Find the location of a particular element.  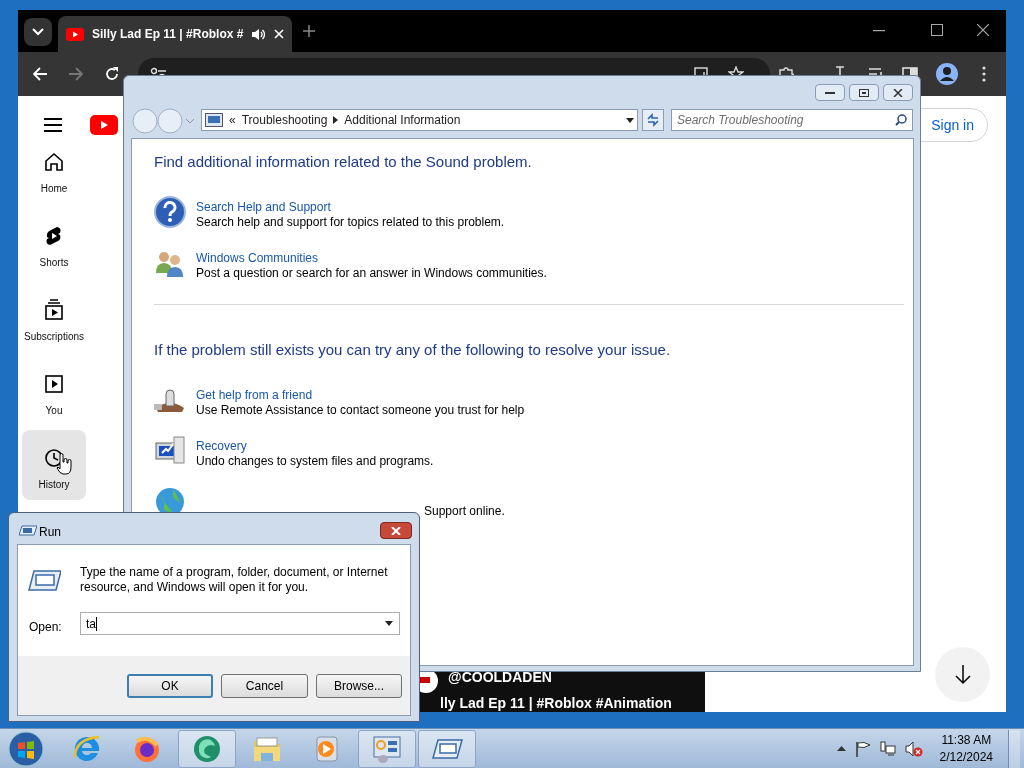

minimize-button is located at coordinates (830, 92).